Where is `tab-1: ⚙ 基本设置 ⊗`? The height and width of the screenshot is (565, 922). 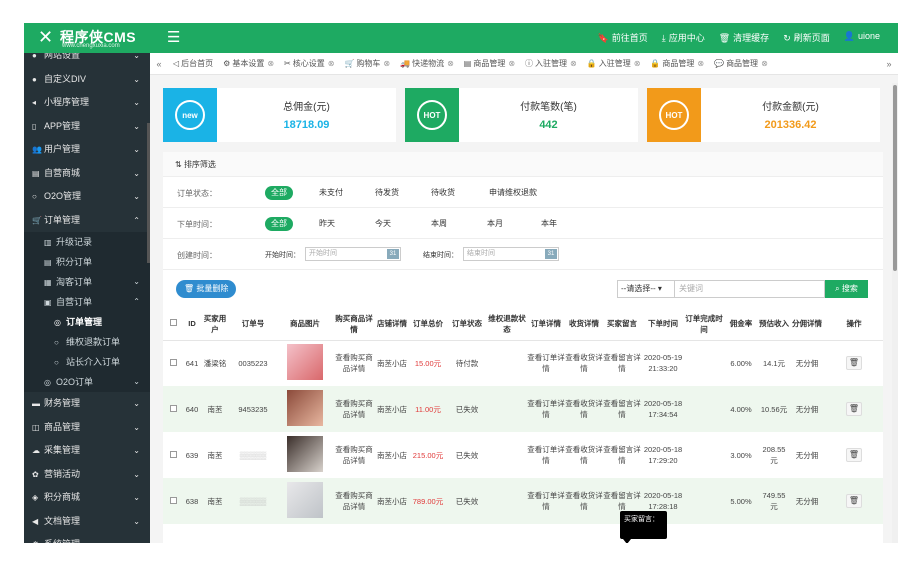 tab-1: ⚙ 基本设置 ⊗ is located at coordinates (248, 63).